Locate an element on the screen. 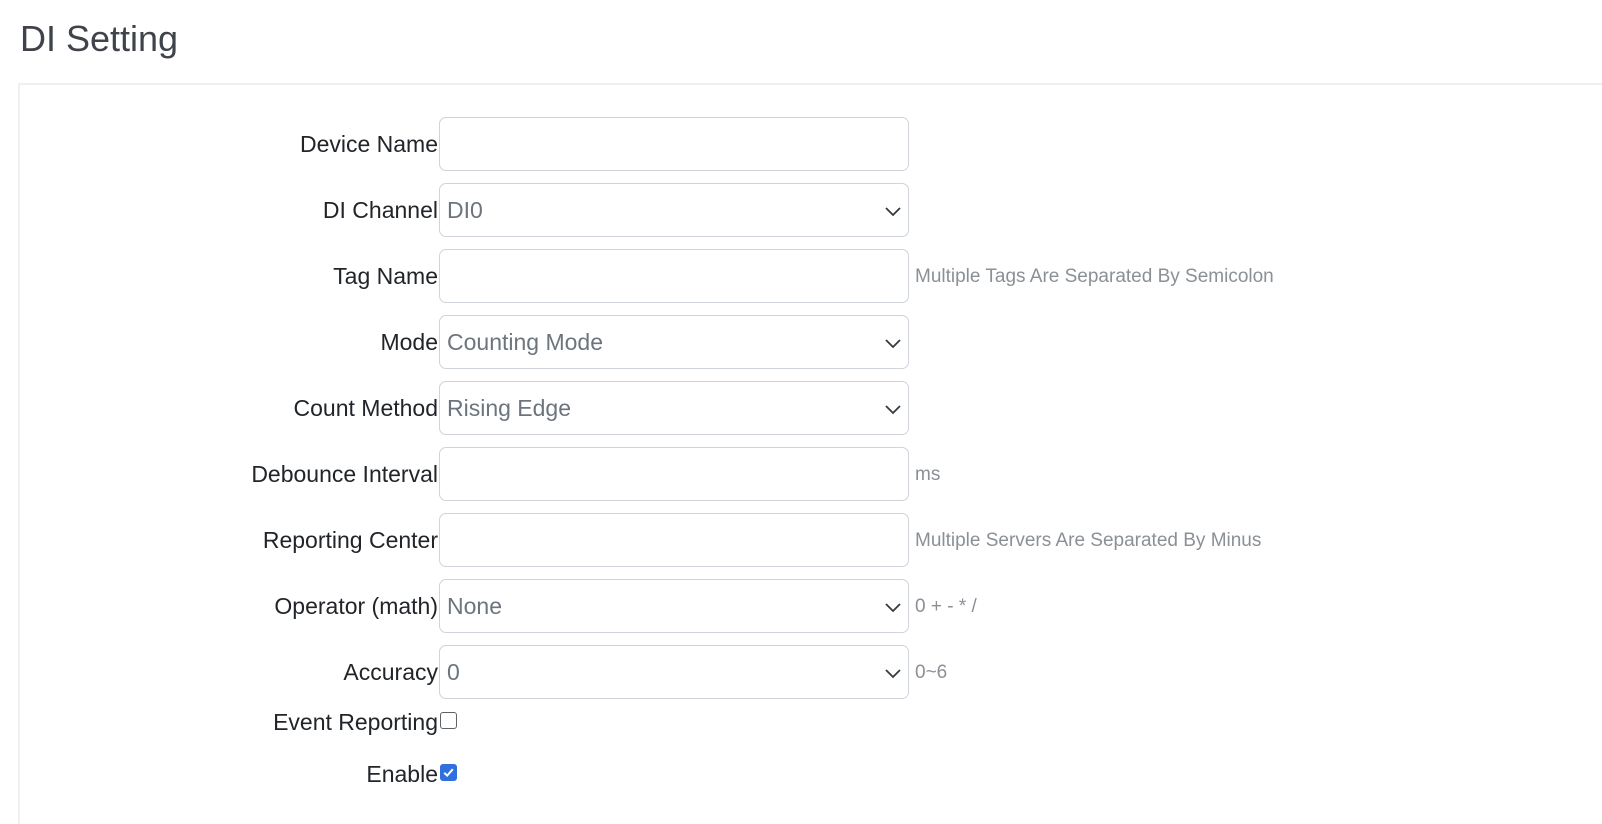 Image resolution: width=1602 pixels, height=824 pixels. debounce-interval-row: Debounce Interval ms is located at coordinates (811, 474).